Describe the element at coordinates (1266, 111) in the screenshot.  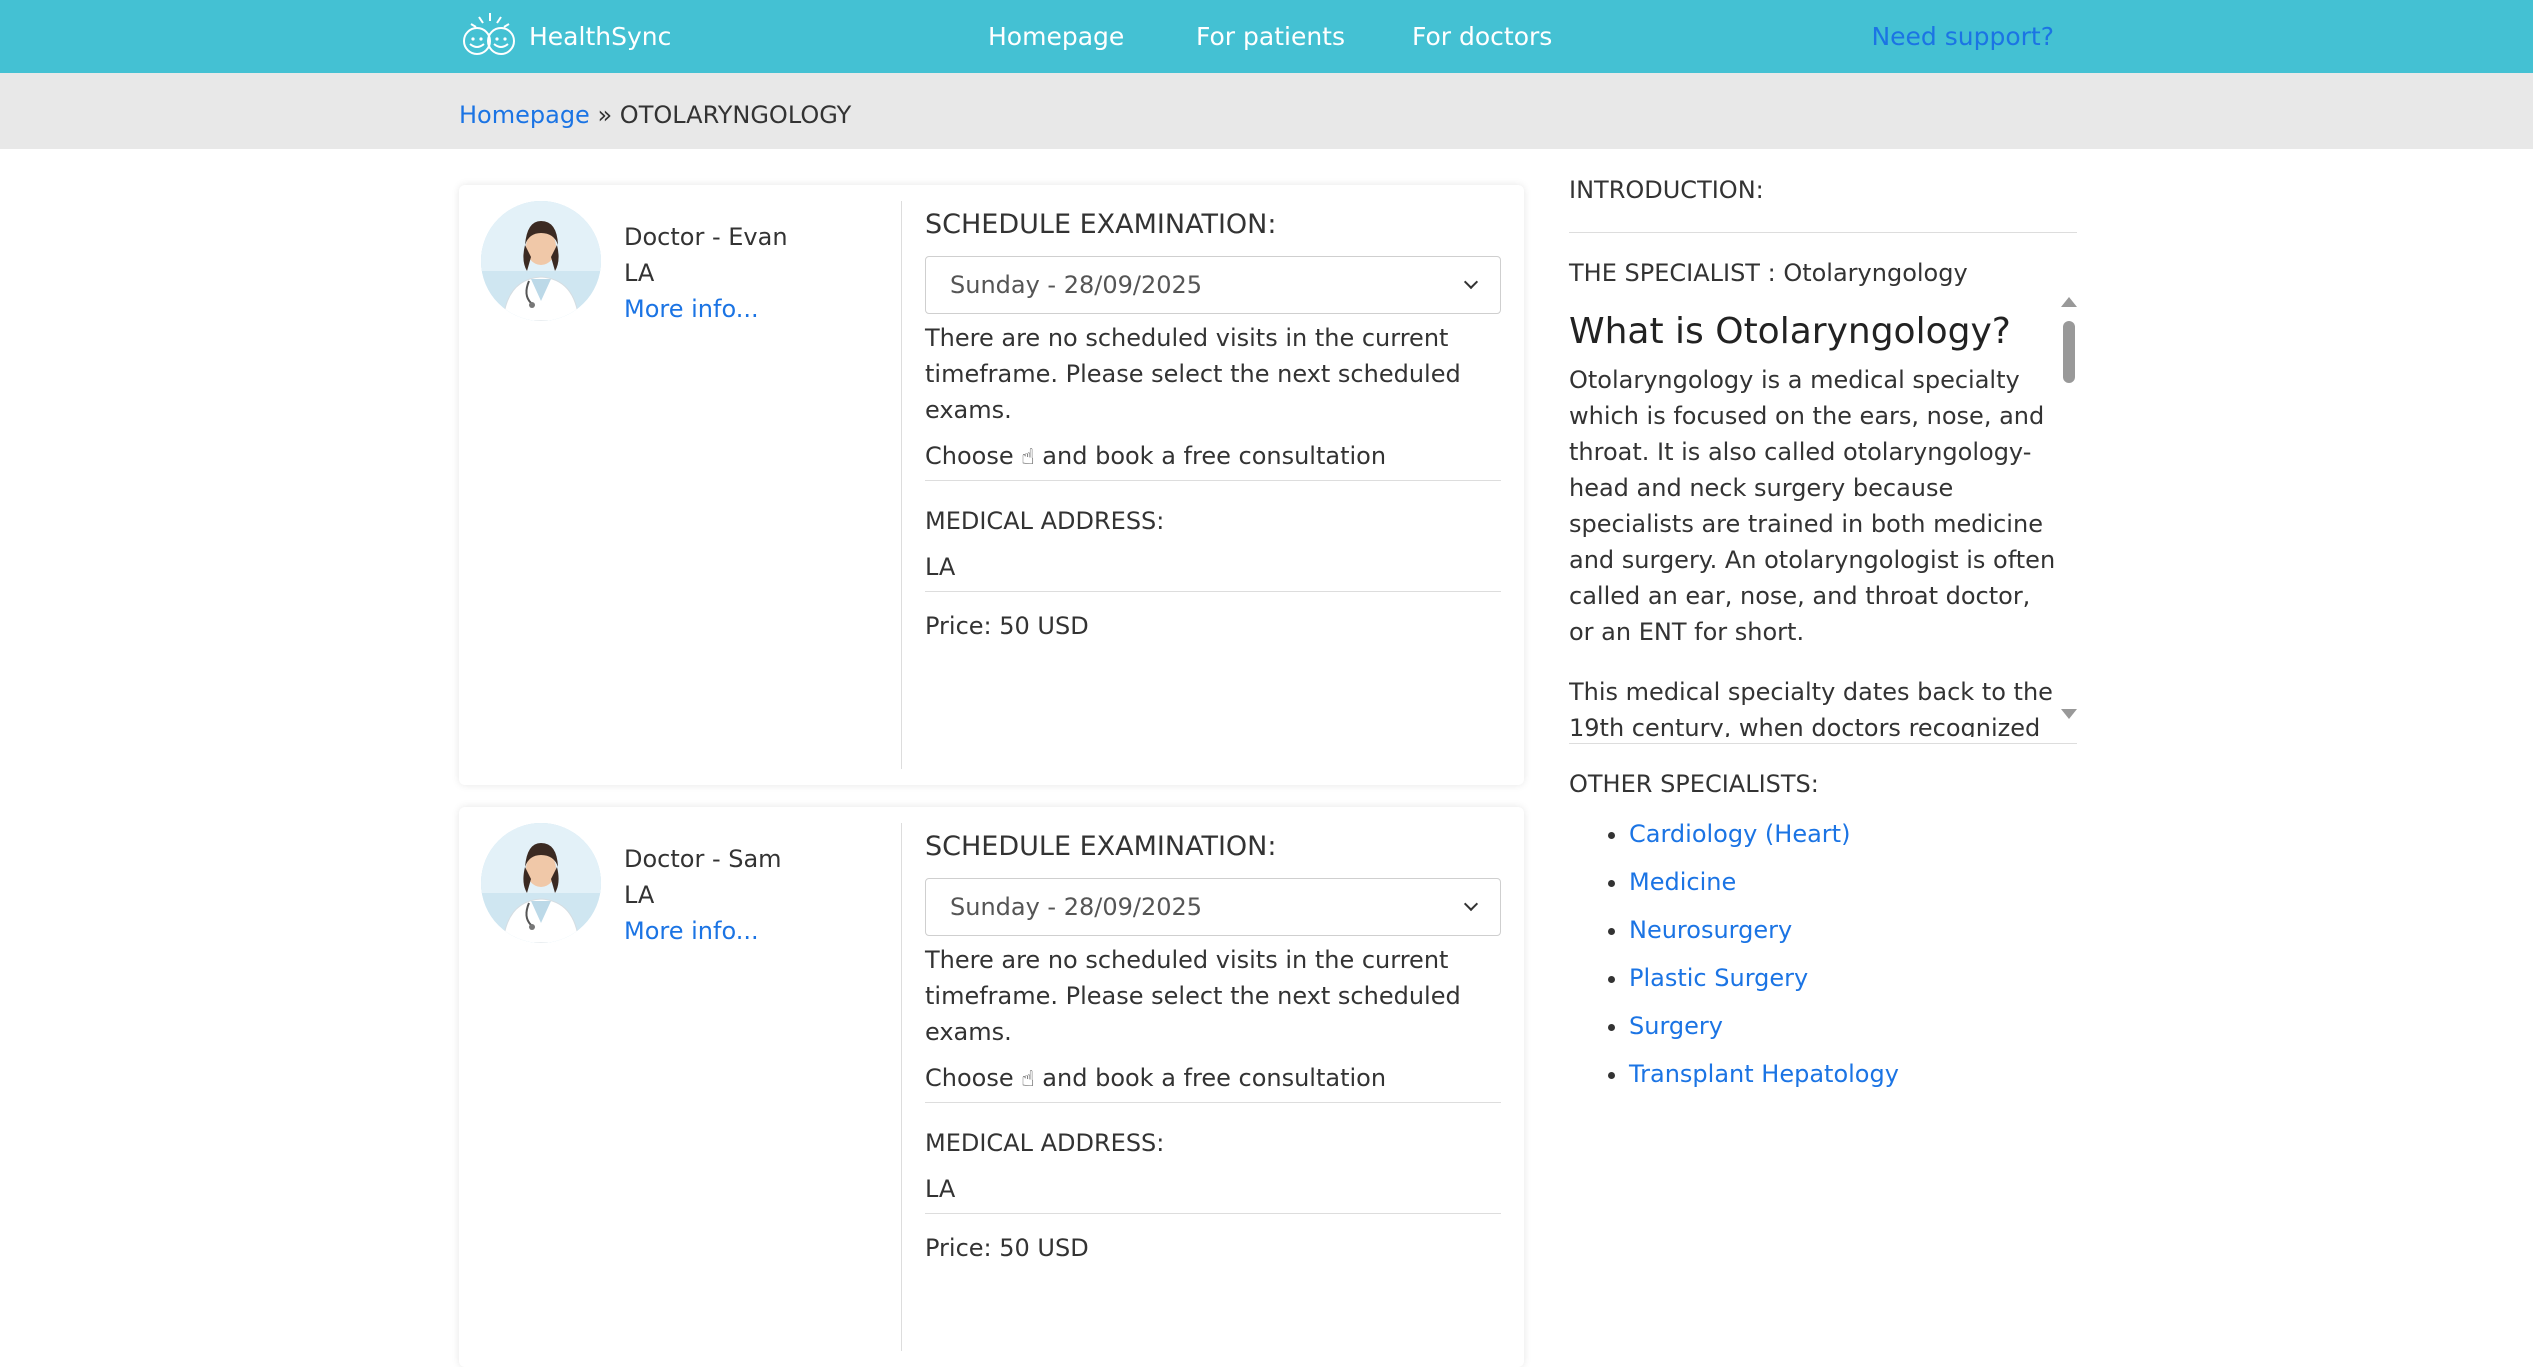
I see `breadcrumb-bar: Homepage » OTOLARYNGOLOGY` at that location.